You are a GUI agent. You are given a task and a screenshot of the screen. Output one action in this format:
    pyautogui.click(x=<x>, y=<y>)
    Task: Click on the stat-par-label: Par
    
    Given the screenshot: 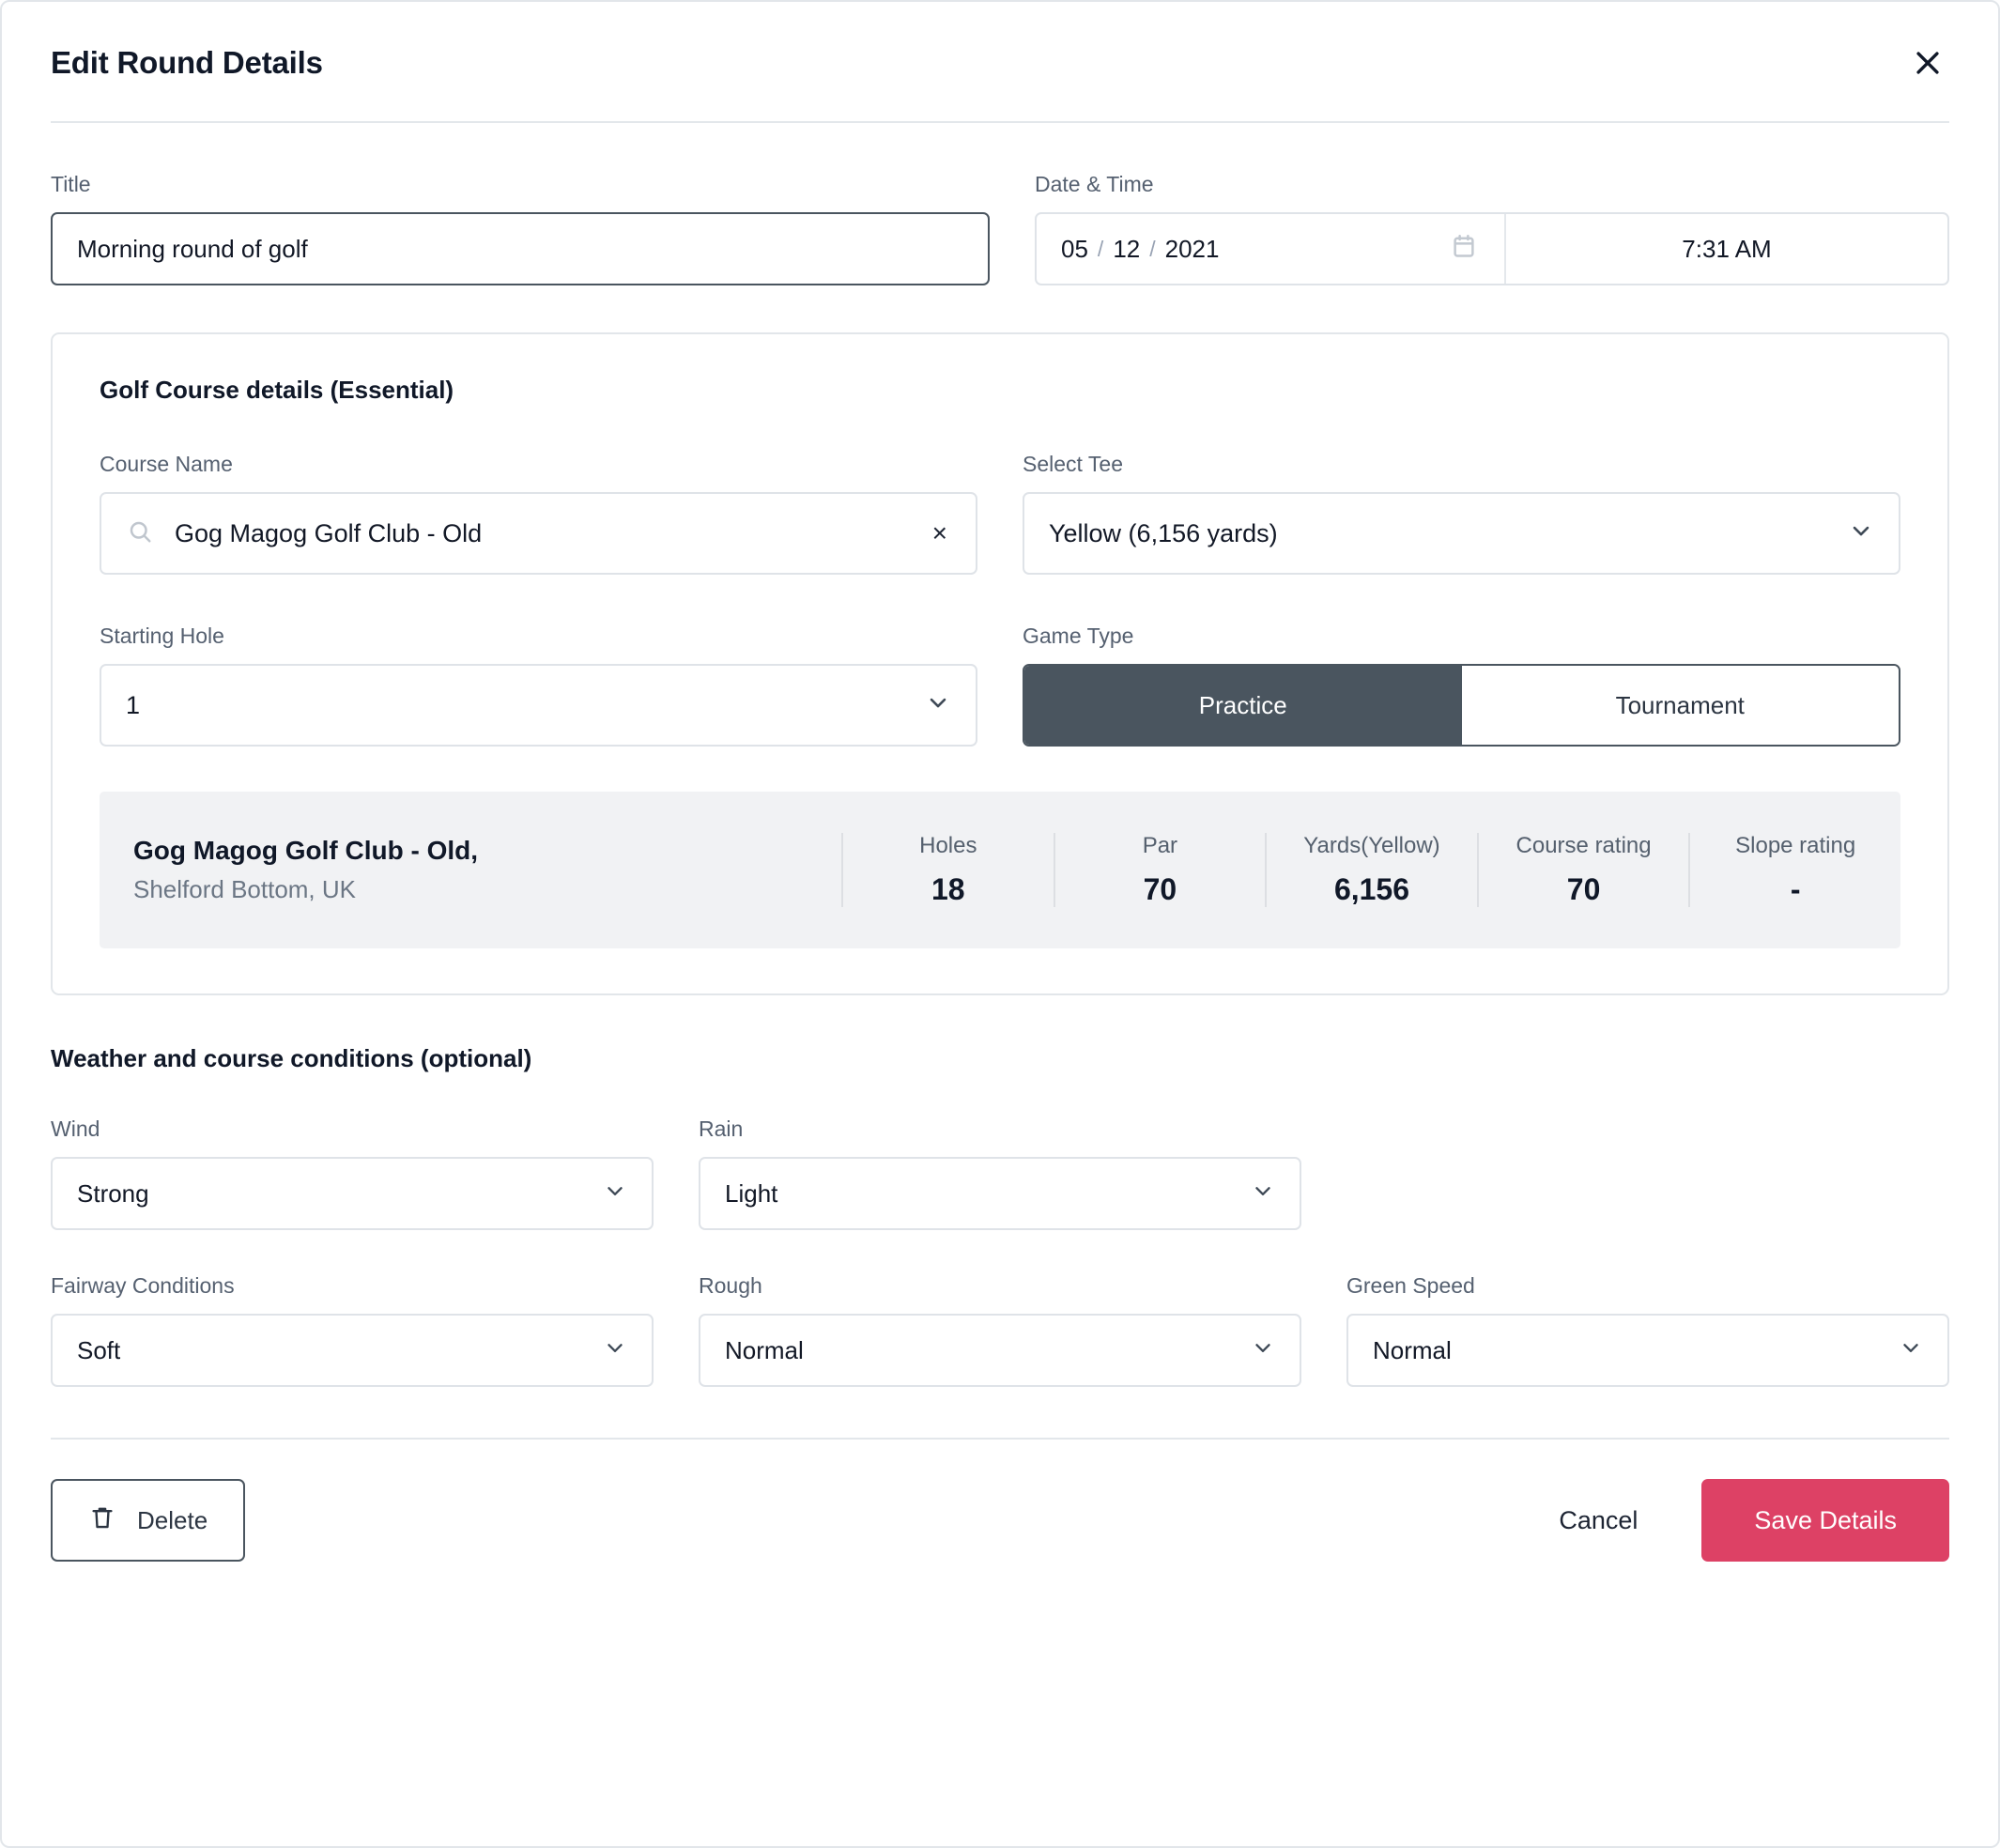 What is the action you would take?
    pyautogui.click(x=1160, y=845)
    